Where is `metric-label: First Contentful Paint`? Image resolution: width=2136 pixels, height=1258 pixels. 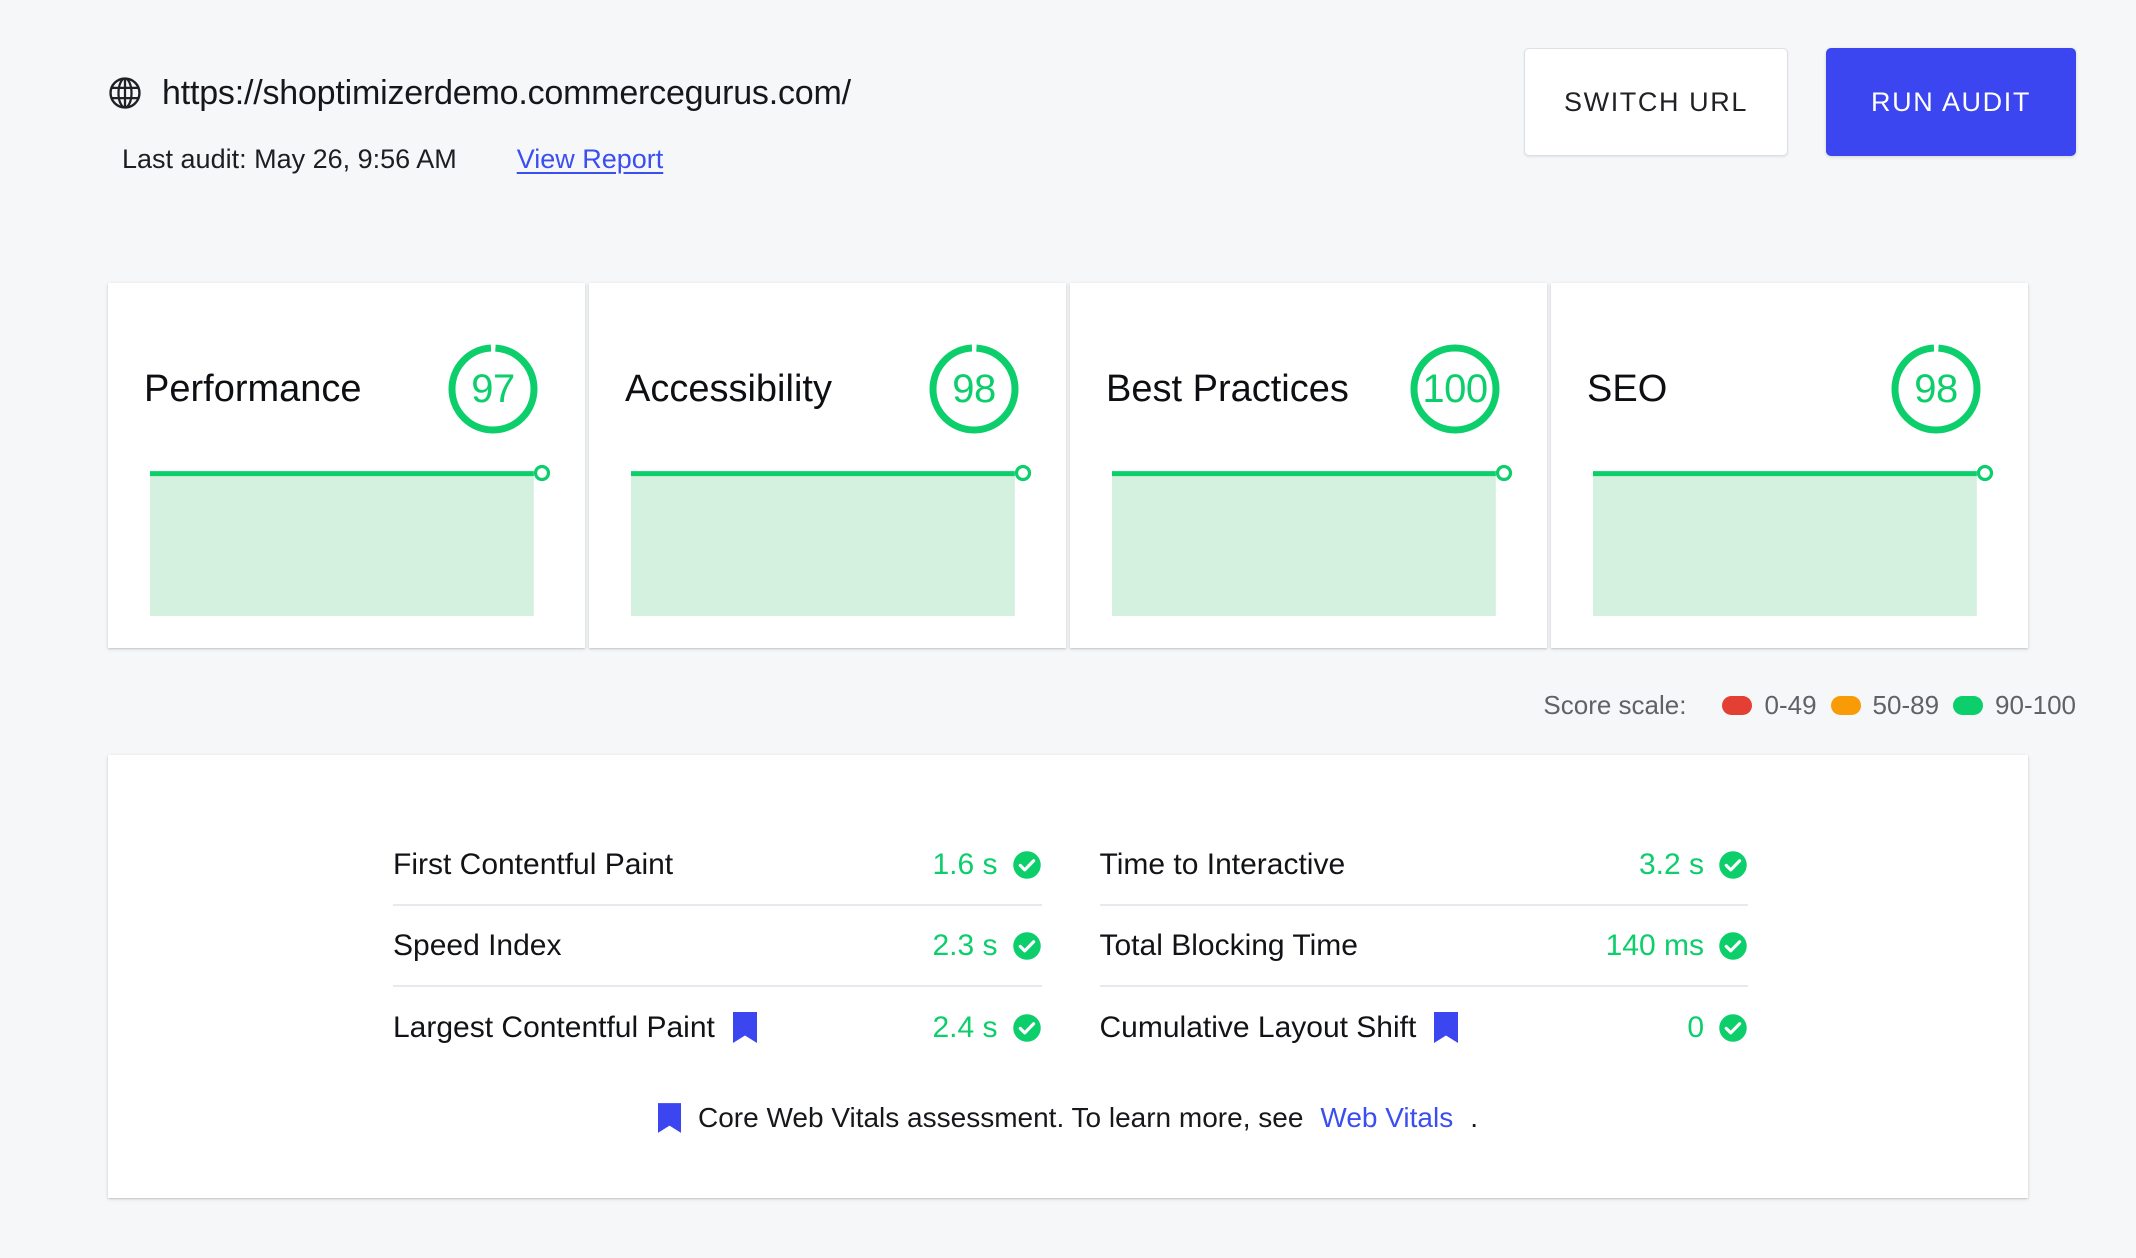 metric-label: First Contentful Paint is located at coordinates (533, 864).